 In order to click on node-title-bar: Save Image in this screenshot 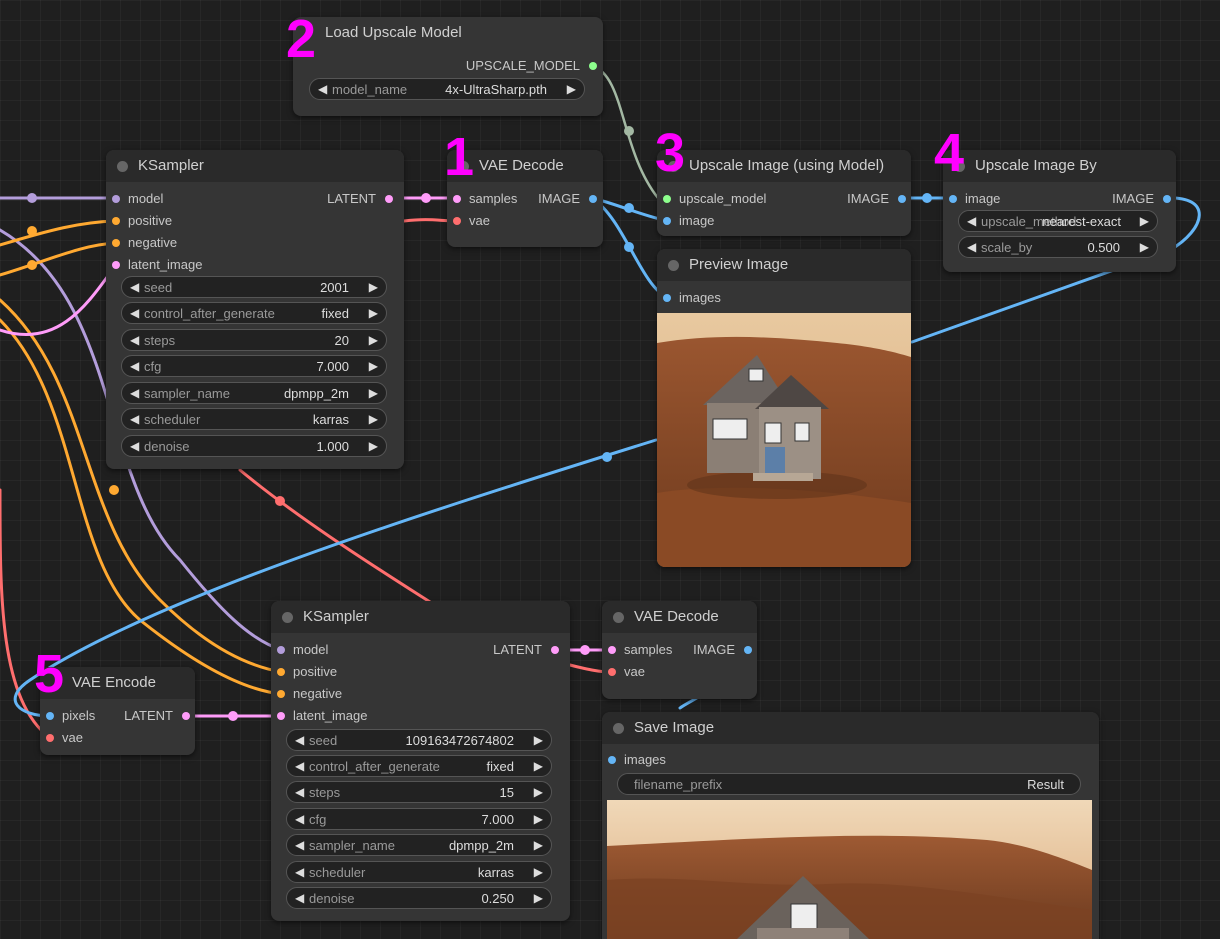, I will do `click(850, 728)`.